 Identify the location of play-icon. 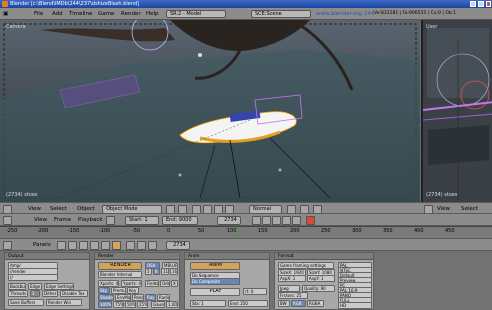
(276, 220).